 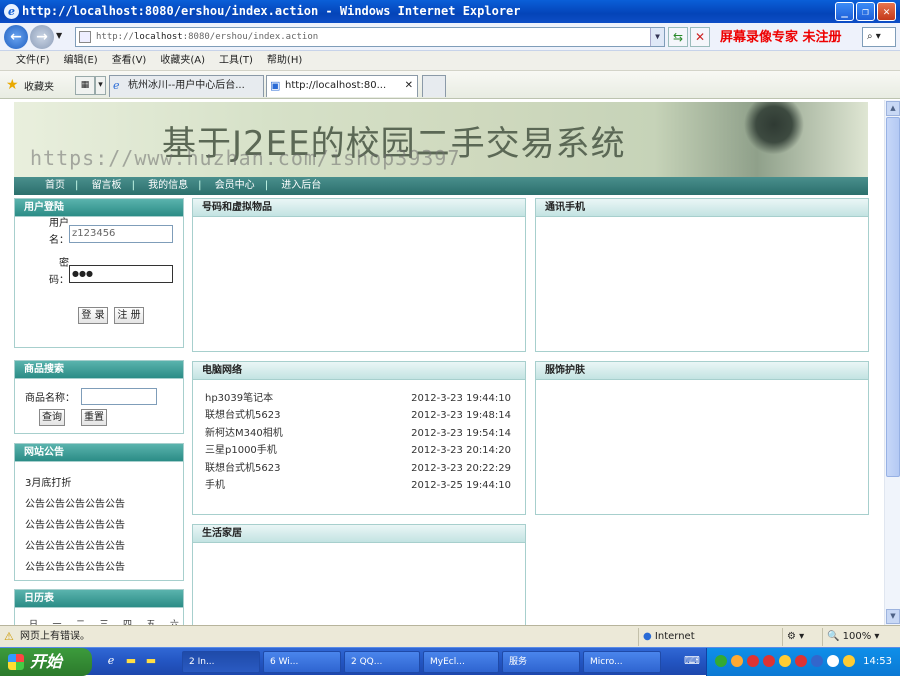 What do you see at coordinates (877, 662) in the screenshot?
I see `clock: 14:53` at bounding box center [877, 662].